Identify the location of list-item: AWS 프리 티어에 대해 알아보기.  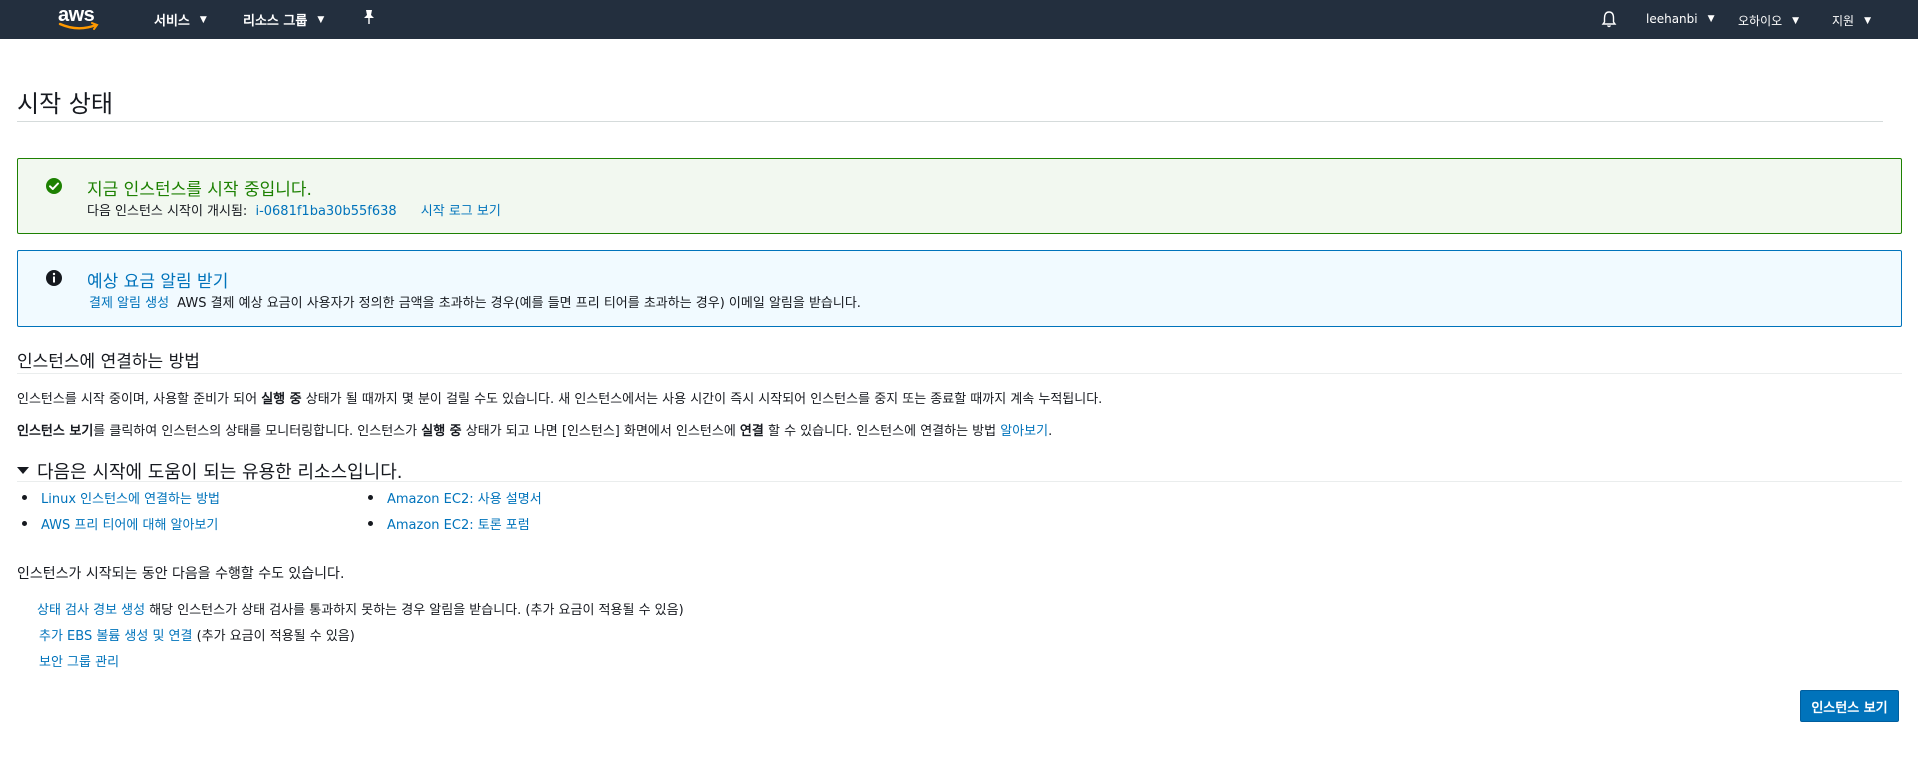
(121, 523).